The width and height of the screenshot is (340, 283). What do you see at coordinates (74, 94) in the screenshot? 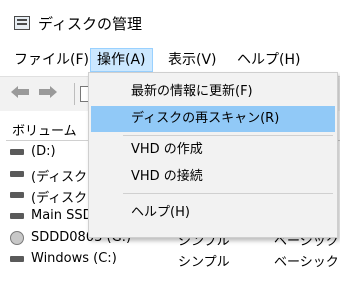
I see `toolbar-separator` at bounding box center [74, 94].